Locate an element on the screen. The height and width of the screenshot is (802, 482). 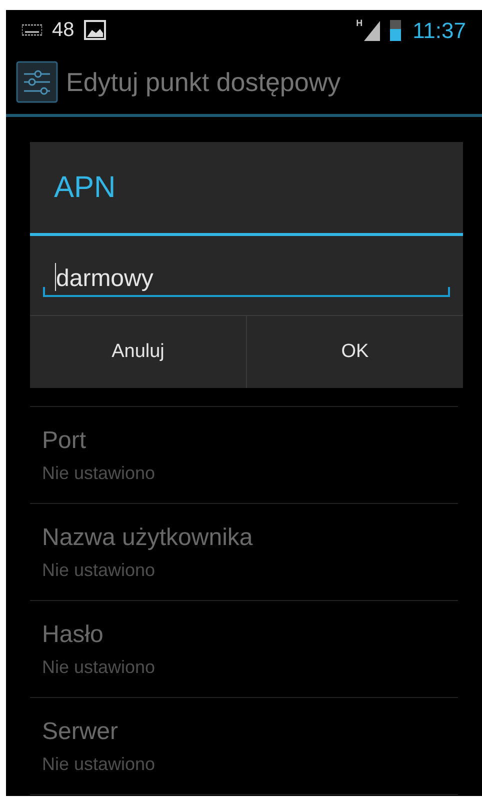
notification-count: 48 is located at coordinates (63, 30).